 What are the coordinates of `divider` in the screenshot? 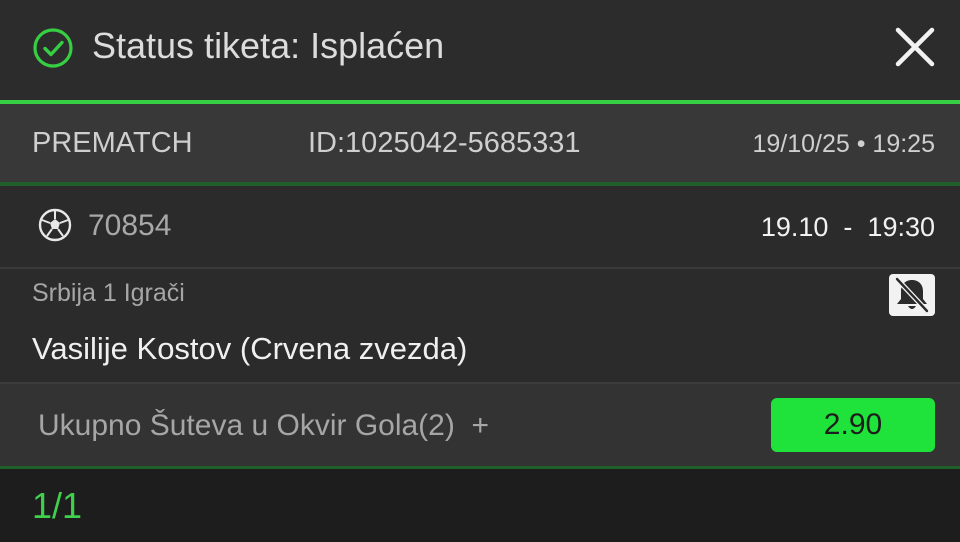 It's located at (480, 268).